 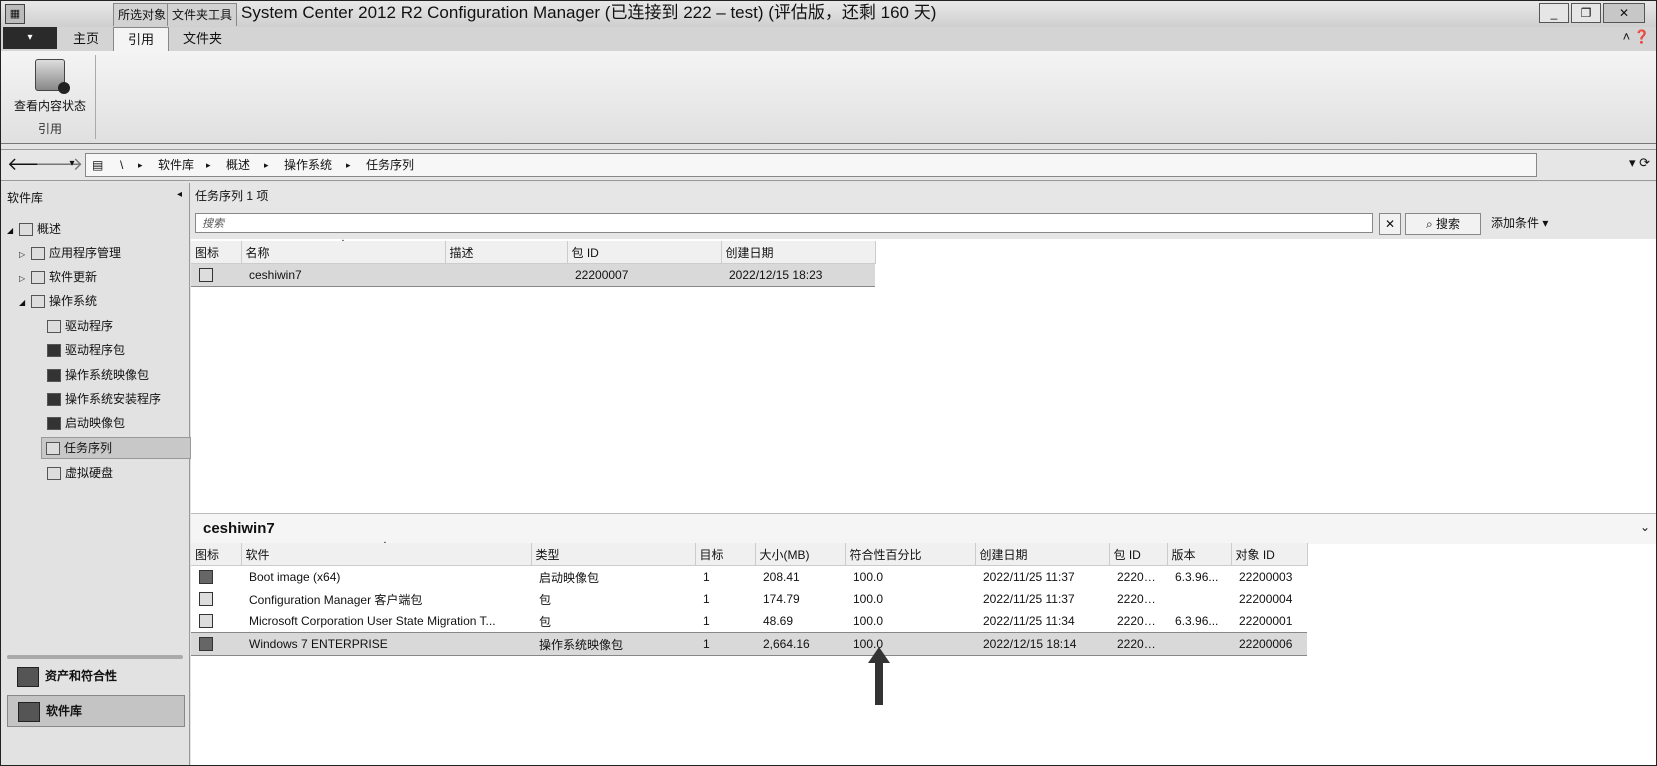 I want to click on tree-item-drivers: 驱动程序, so click(x=80, y=326).